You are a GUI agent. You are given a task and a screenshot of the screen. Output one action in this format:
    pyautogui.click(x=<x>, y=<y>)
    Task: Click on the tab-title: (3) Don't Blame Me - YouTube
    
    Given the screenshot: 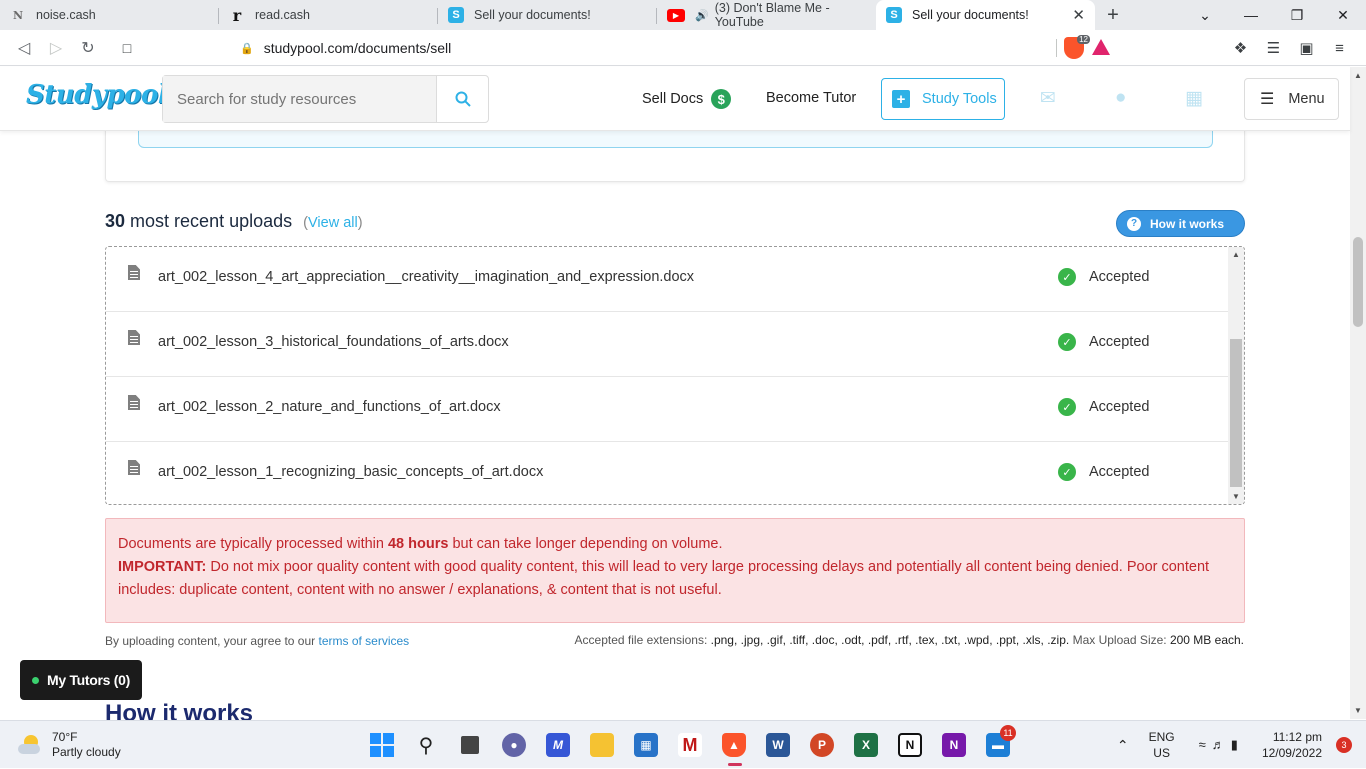 What is the action you would take?
    pyautogui.click(x=772, y=15)
    